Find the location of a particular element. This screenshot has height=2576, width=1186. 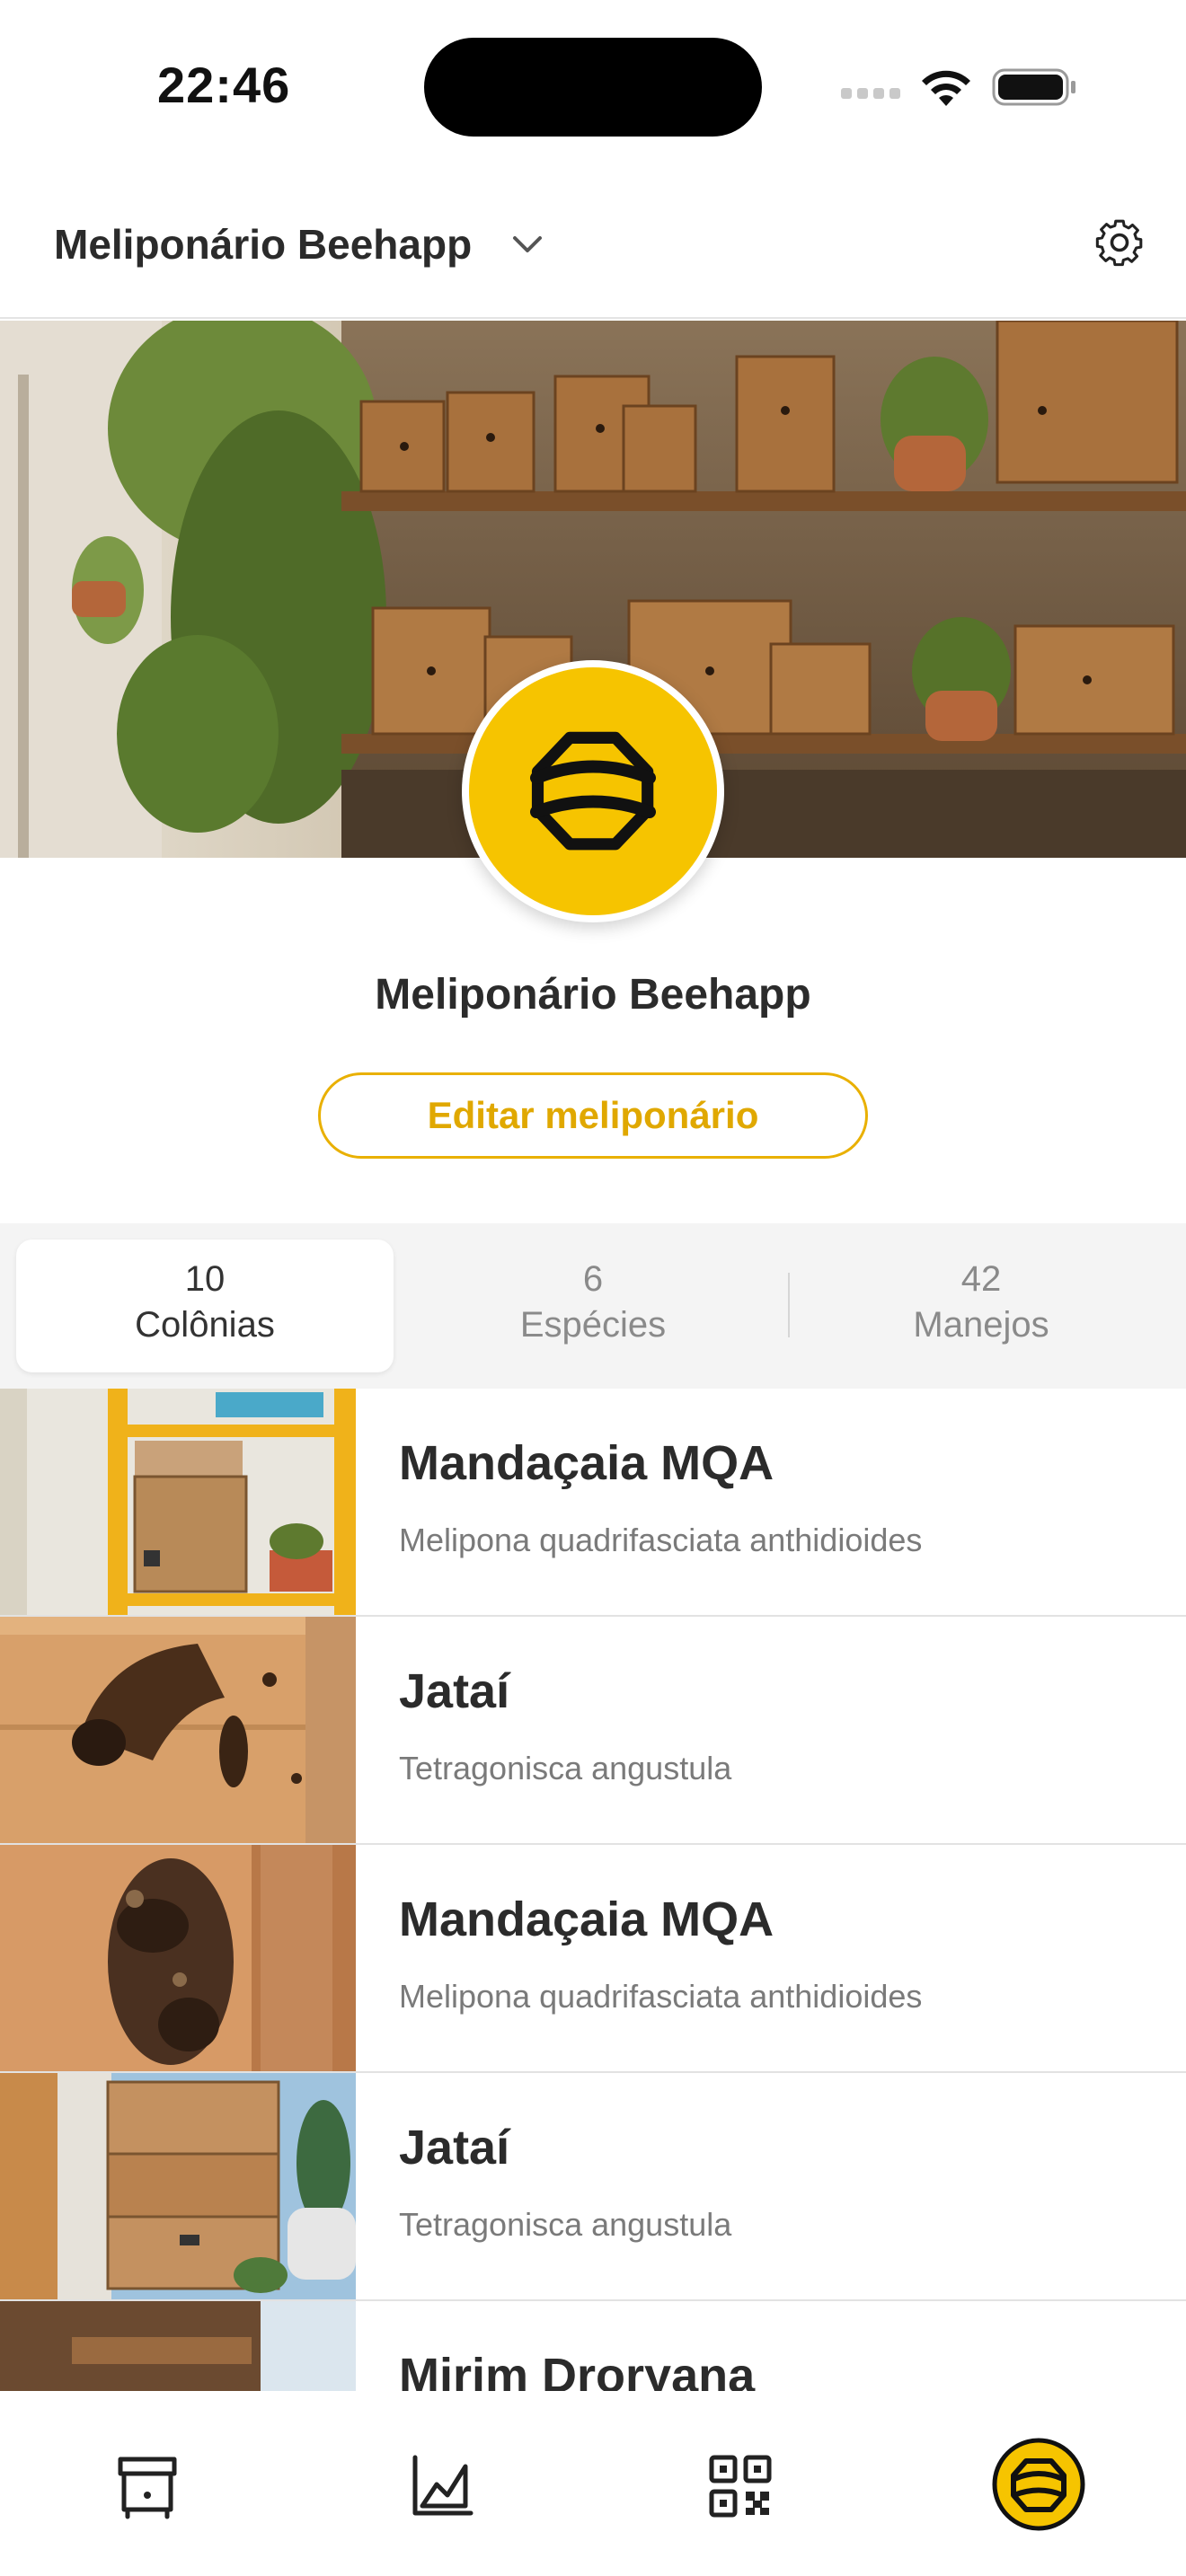

meliponary-avatar is located at coordinates (593, 791).